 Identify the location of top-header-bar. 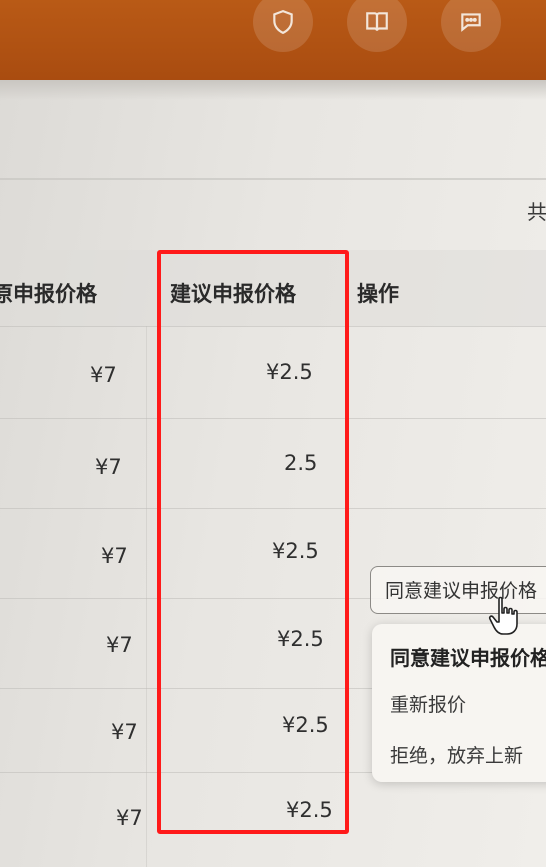
(273, 40).